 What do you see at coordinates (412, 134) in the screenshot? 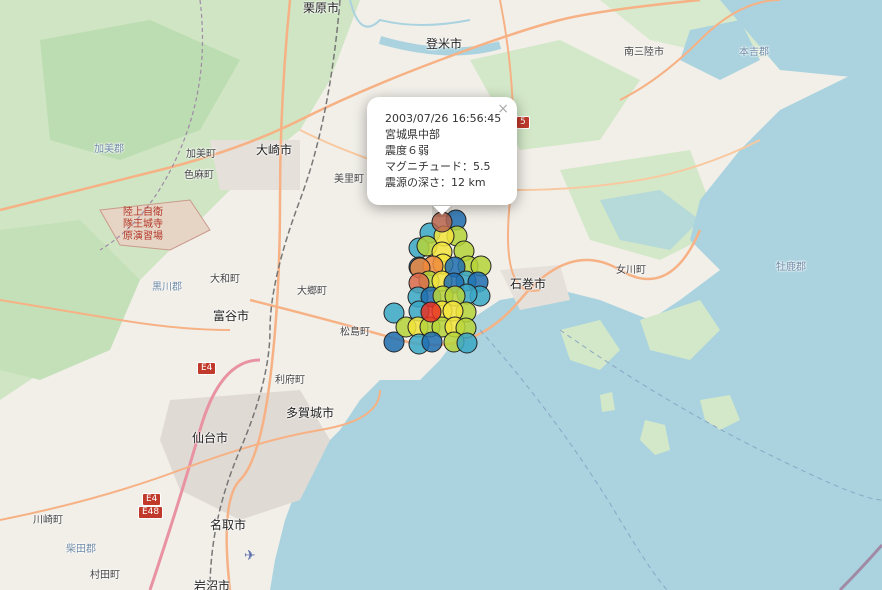
I see `popup-region: 宮城県中部` at bounding box center [412, 134].